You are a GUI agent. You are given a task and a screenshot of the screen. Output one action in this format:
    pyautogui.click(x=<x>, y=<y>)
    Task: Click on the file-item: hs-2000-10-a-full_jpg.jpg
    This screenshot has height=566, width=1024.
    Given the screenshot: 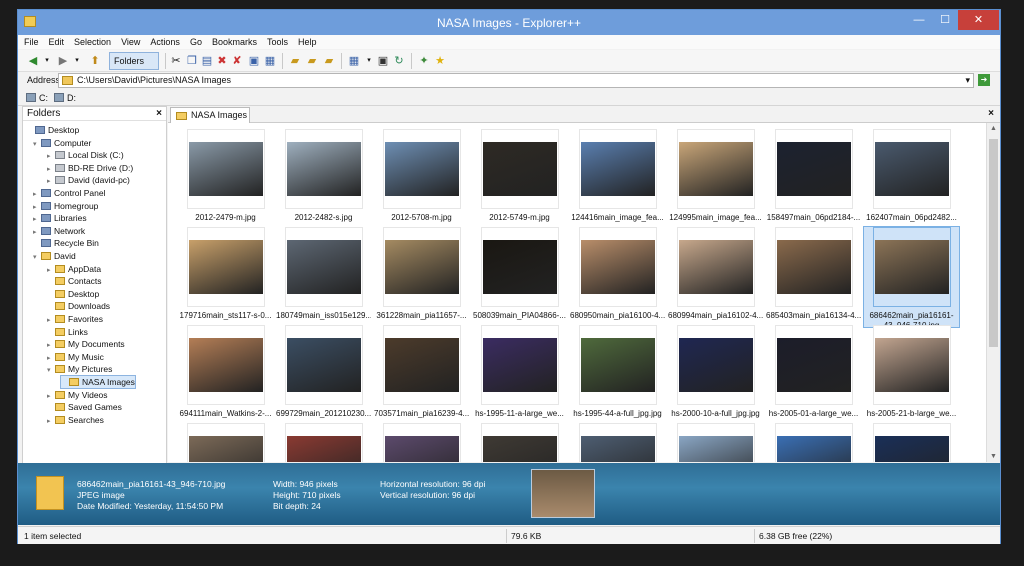 What is the action you would take?
    pyautogui.click(x=715, y=375)
    